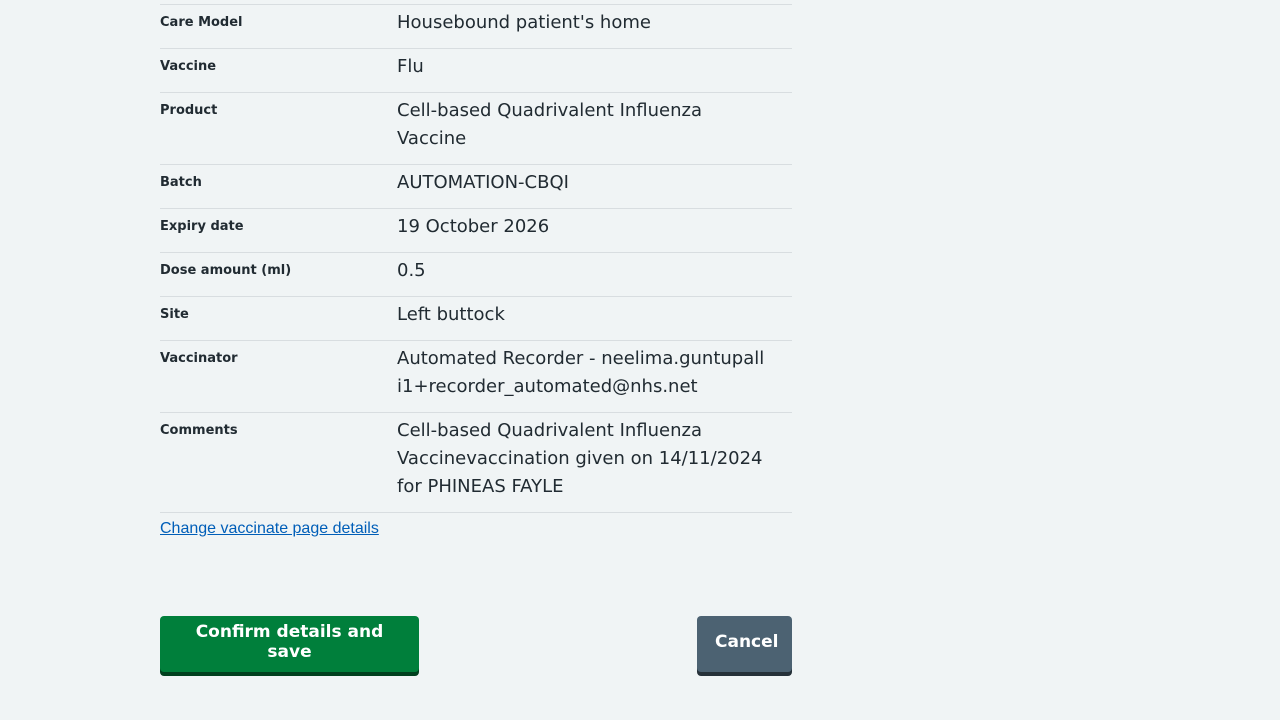 The width and height of the screenshot is (1280, 720). Describe the element at coordinates (410, 66) in the screenshot. I see `summary-value-vaccine: Flu` at that location.